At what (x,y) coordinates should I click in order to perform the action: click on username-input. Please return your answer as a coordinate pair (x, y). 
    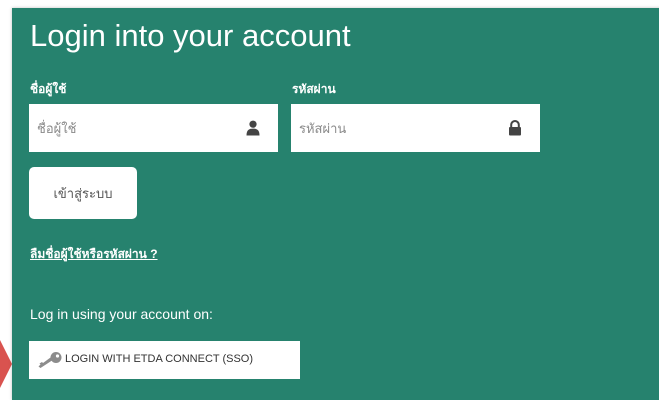
    Looking at the image, I should click on (153, 128).